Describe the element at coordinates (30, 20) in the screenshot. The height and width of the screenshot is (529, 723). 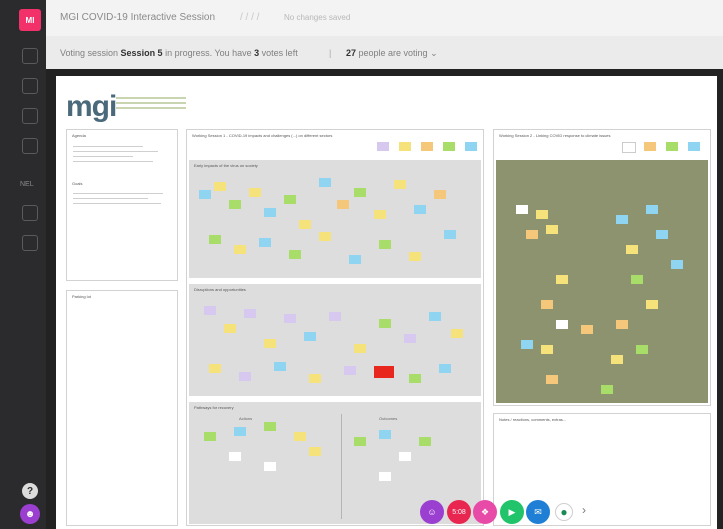
I see `app-logo: MI` at that location.